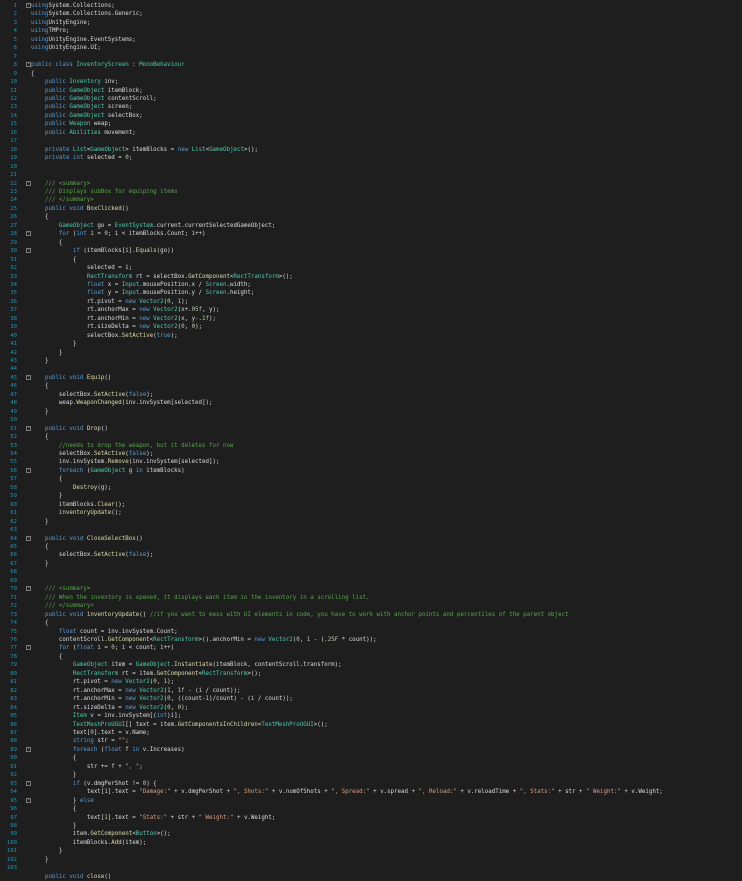  Describe the element at coordinates (371, 775) in the screenshot. I see `code-line: 92 }` at that location.